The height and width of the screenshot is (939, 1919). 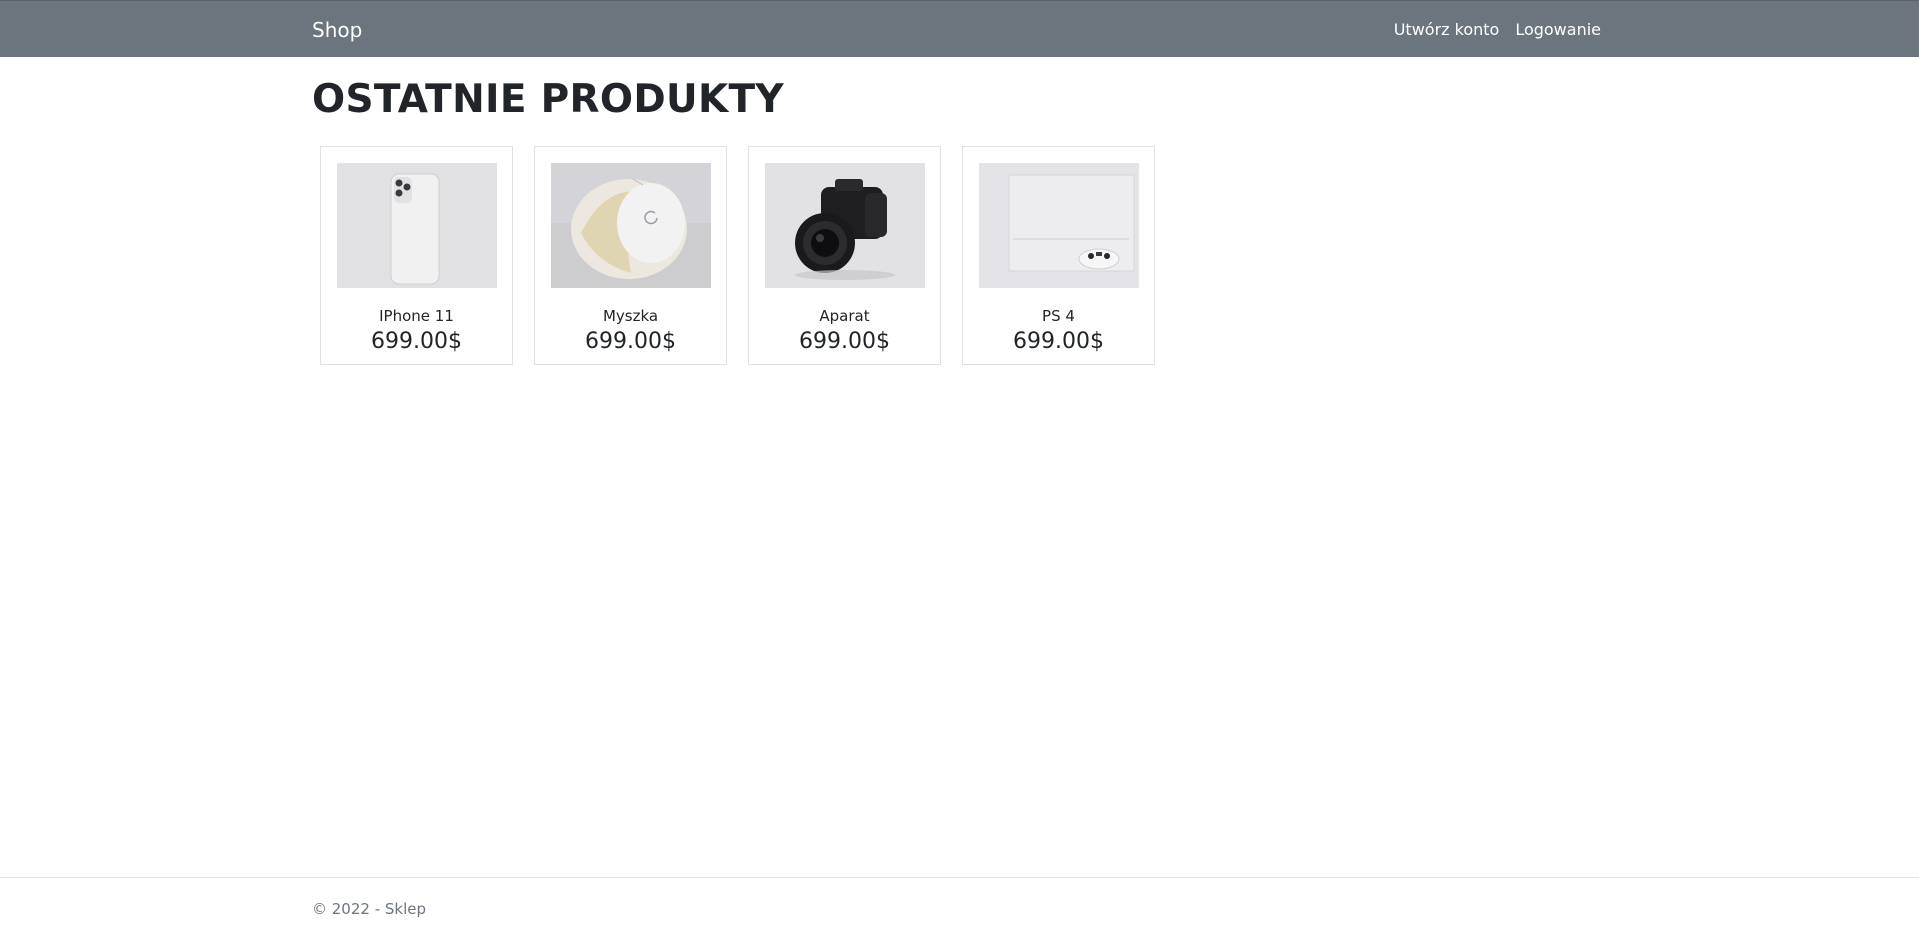 I want to click on product-name: Aparat, so click(x=844, y=316).